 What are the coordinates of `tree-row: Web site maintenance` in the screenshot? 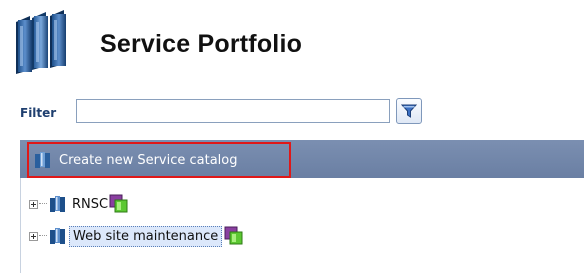 It's located at (136, 236).